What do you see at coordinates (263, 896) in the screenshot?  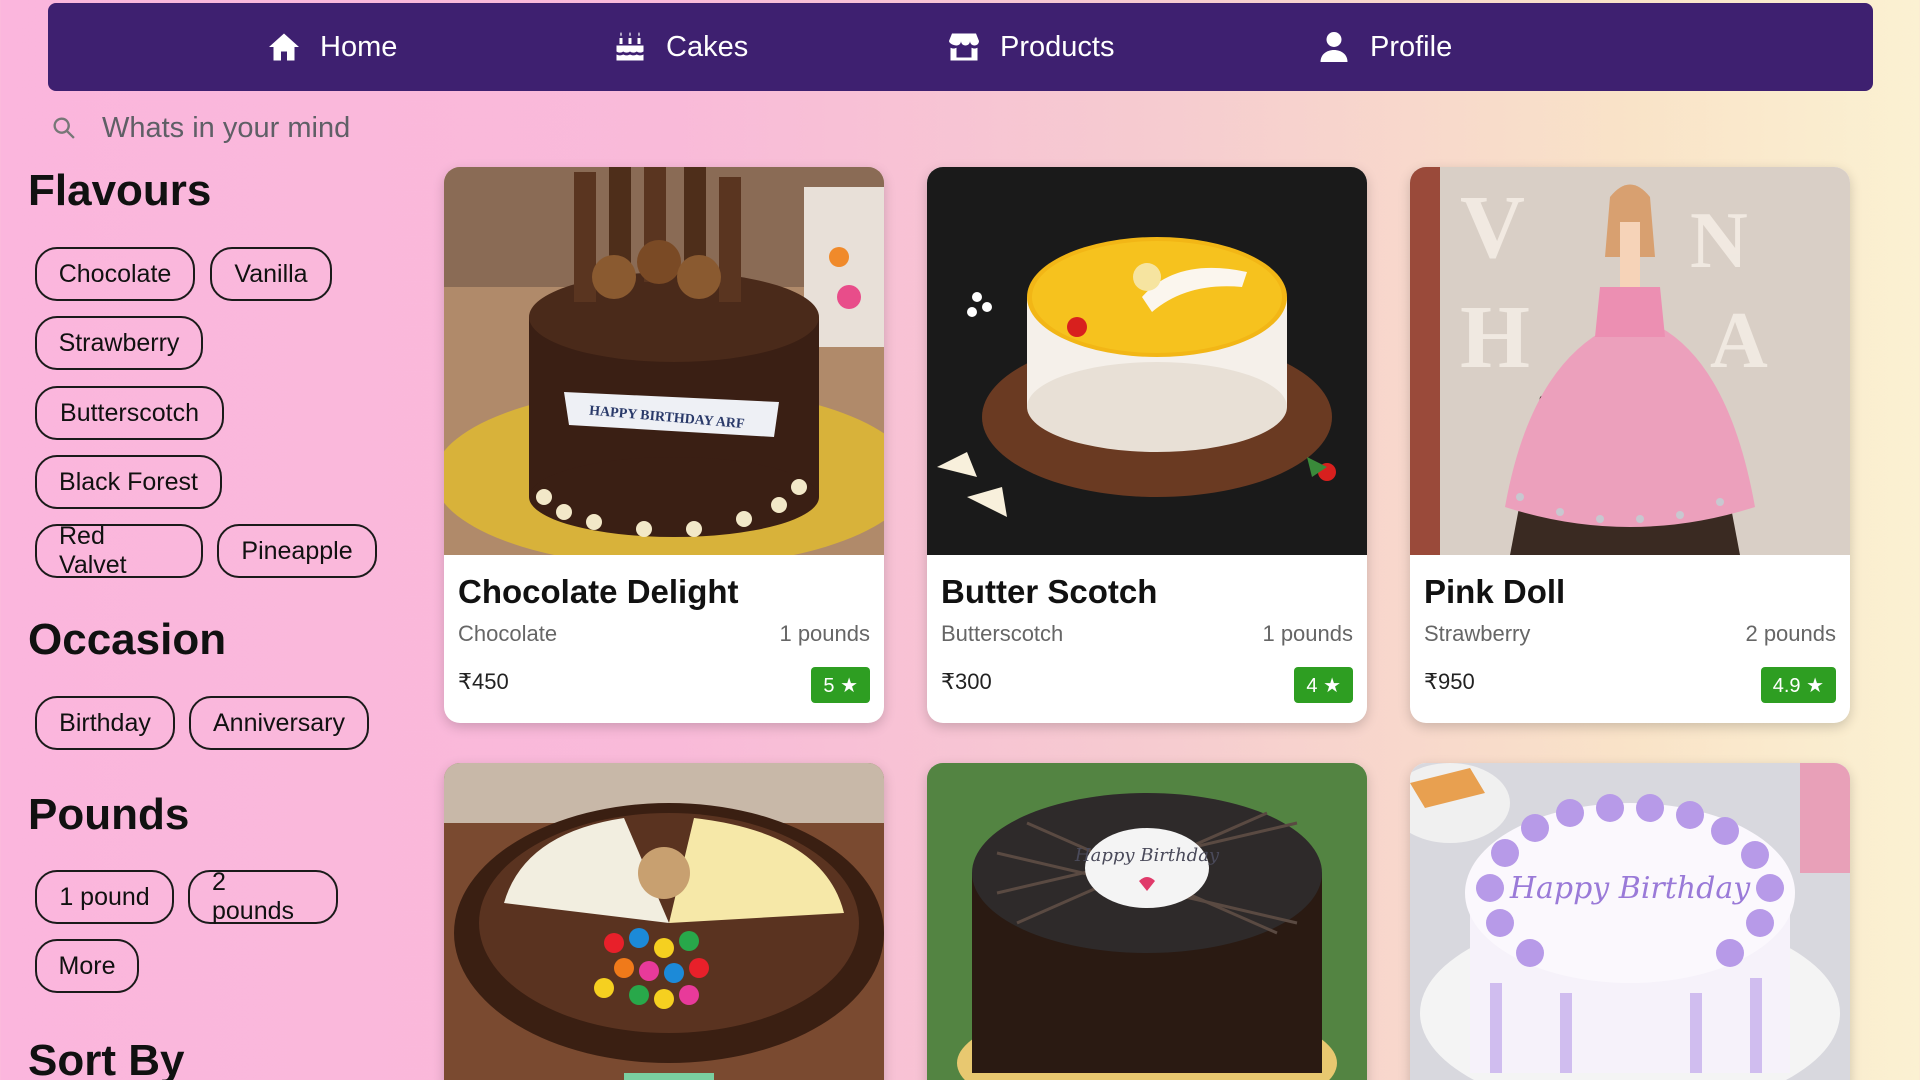 I see `chip-2-pounds: 2 pounds` at bounding box center [263, 896].